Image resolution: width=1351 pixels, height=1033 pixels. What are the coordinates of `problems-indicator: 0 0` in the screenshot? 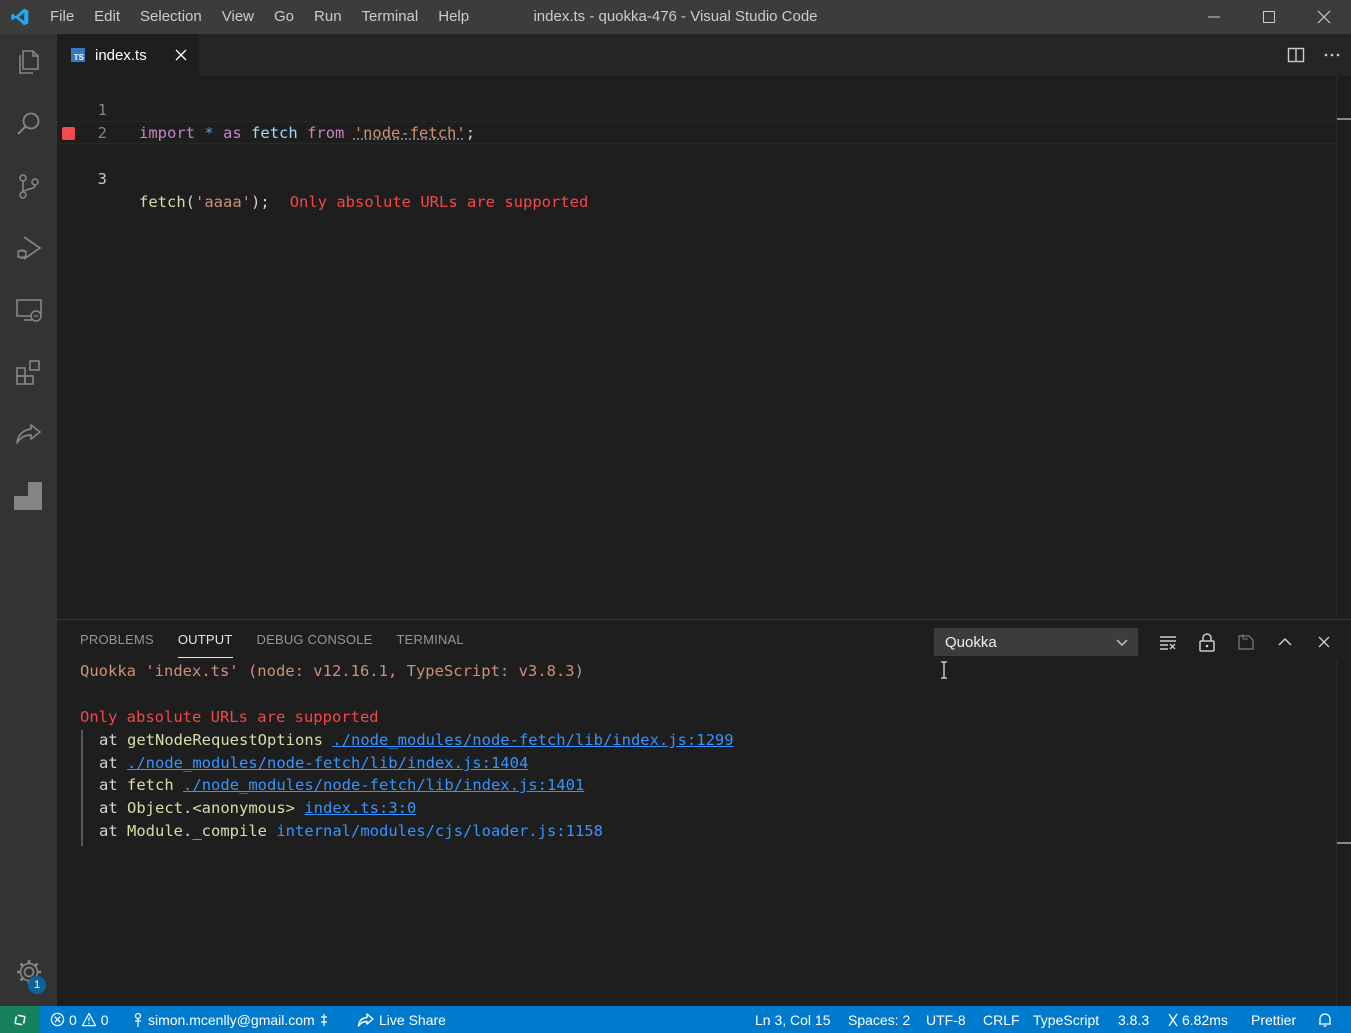 It's located at (79, 1019).